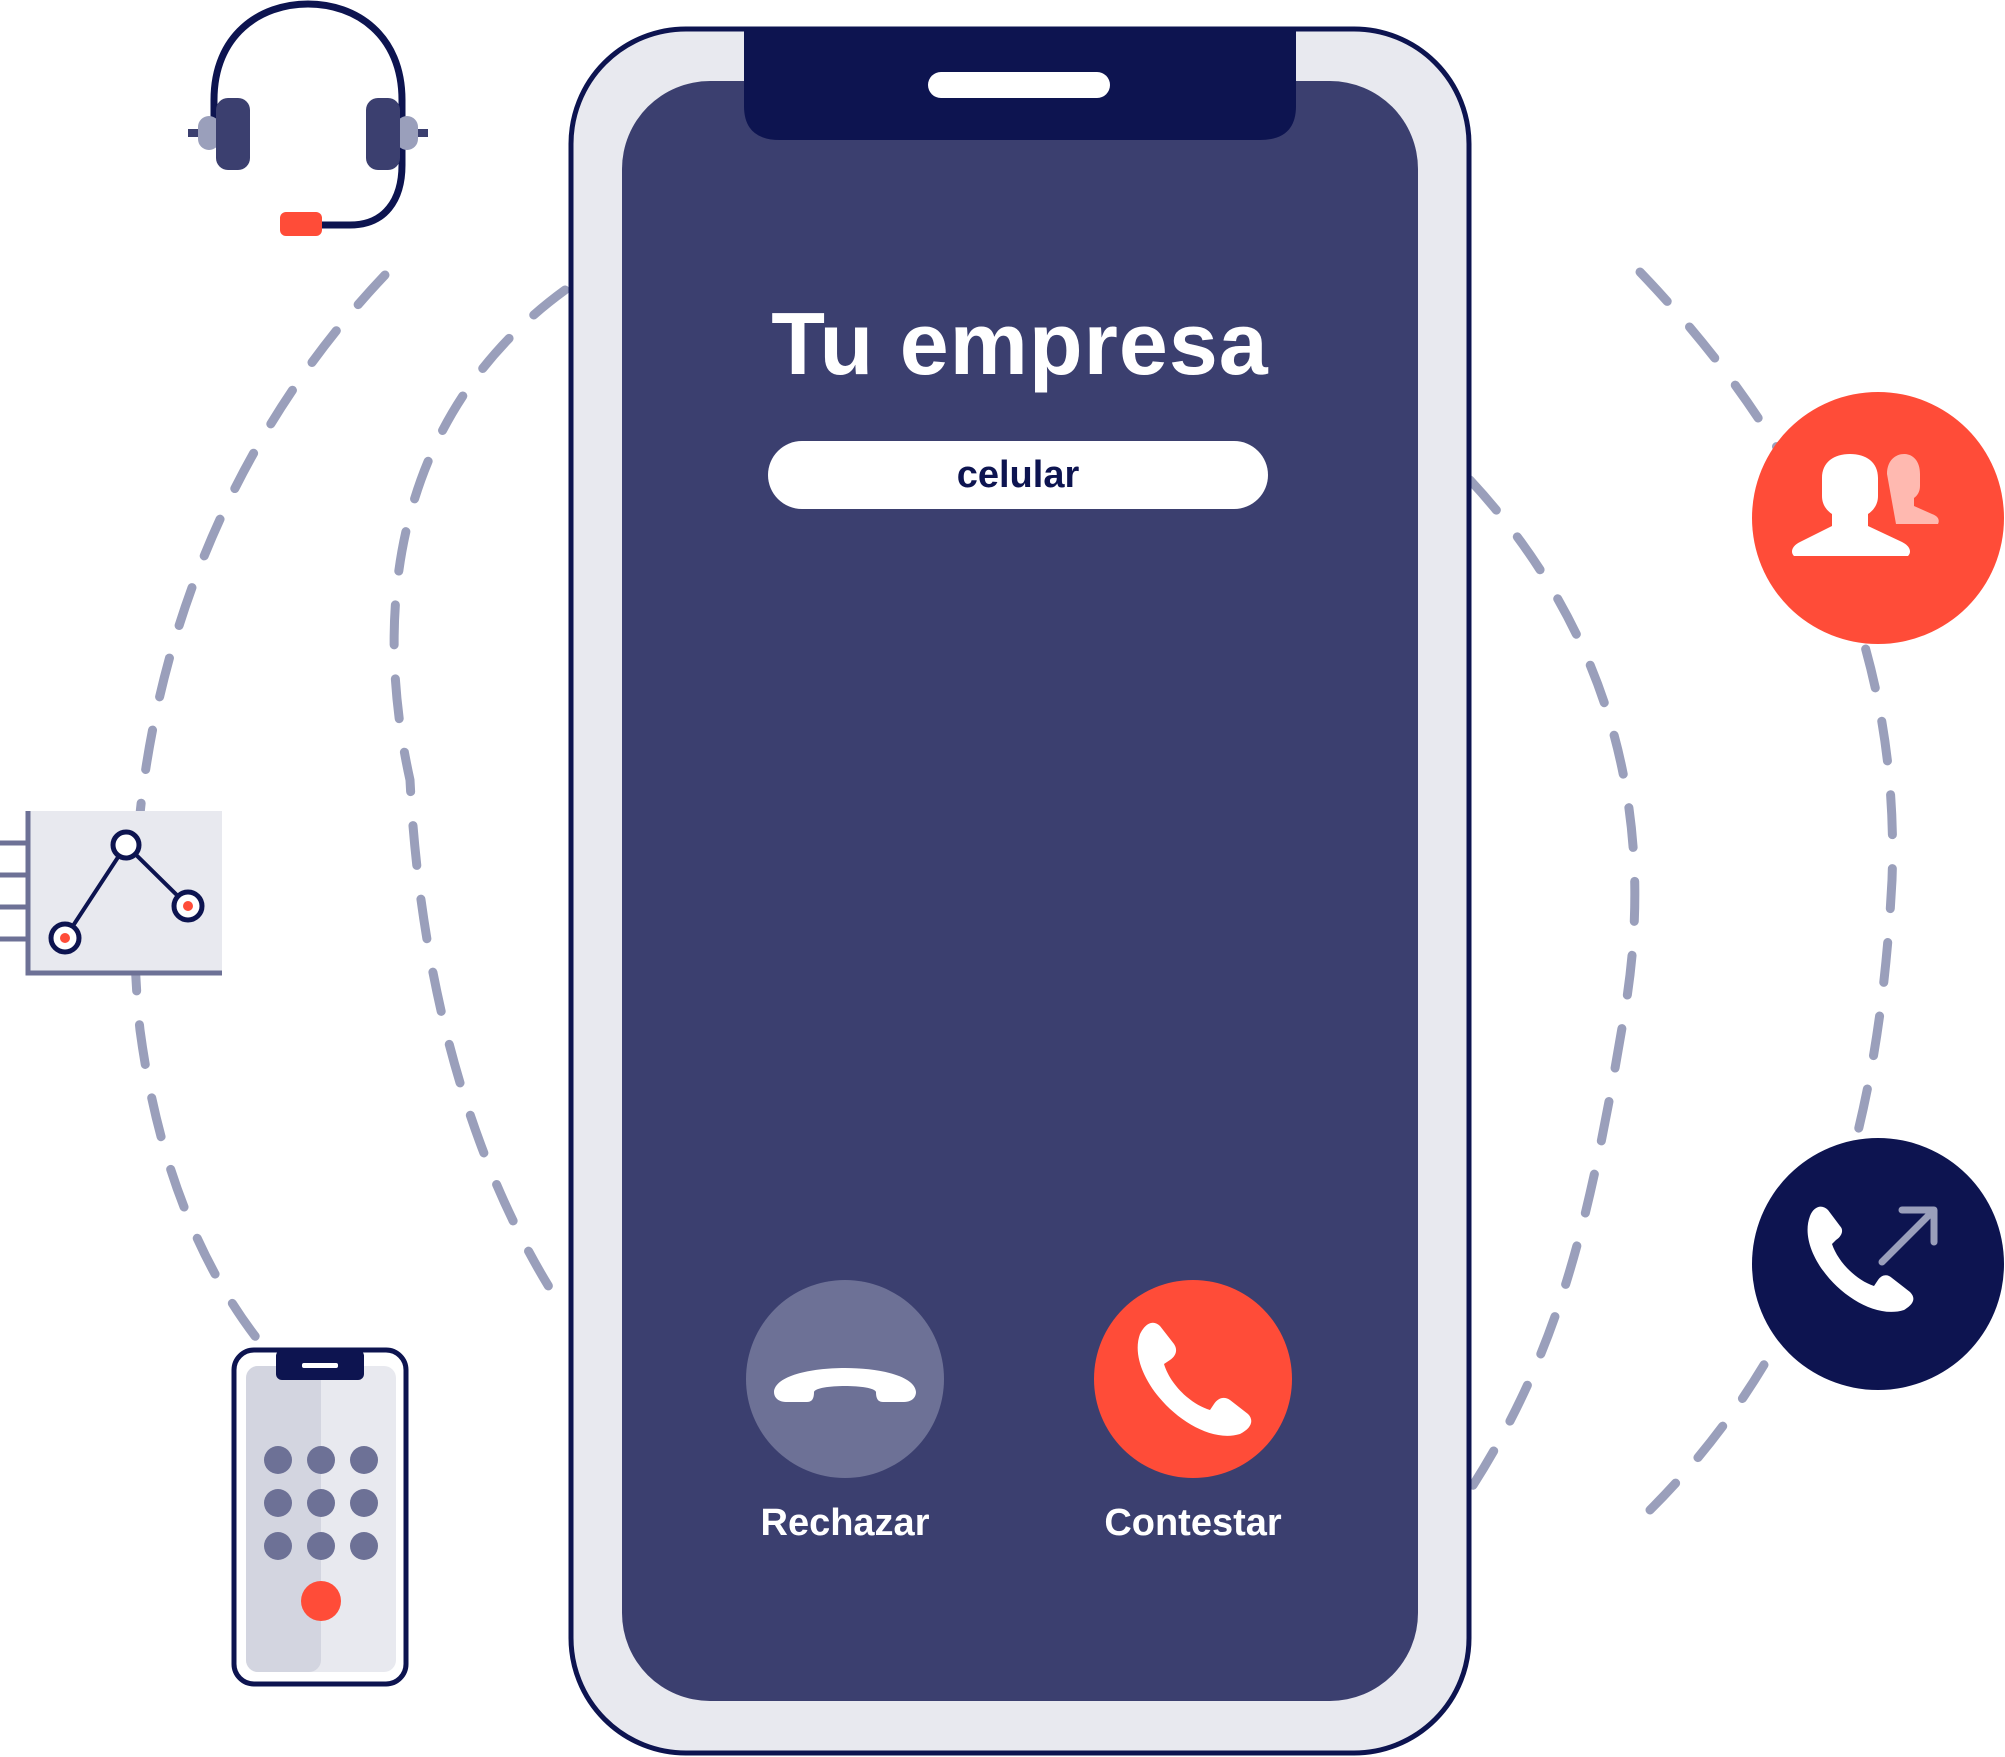 This screenshot has height=1757, width=2005. Describe the element at coordinates (1020, 343) in the screenshot. I see `caller-name: Tu empresa` at that location.